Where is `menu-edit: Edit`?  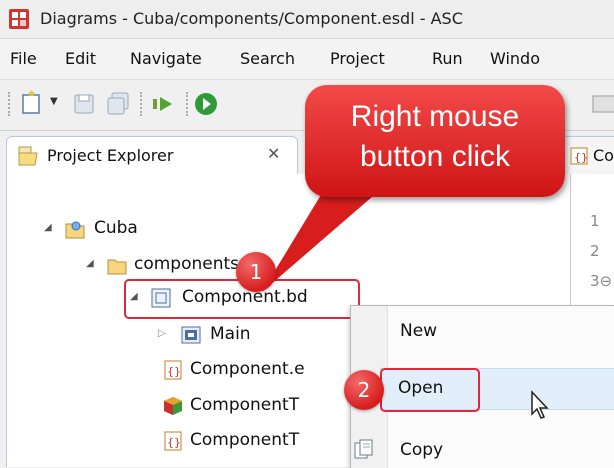 menu-edit: Edit is located at coordinates (80, 58).